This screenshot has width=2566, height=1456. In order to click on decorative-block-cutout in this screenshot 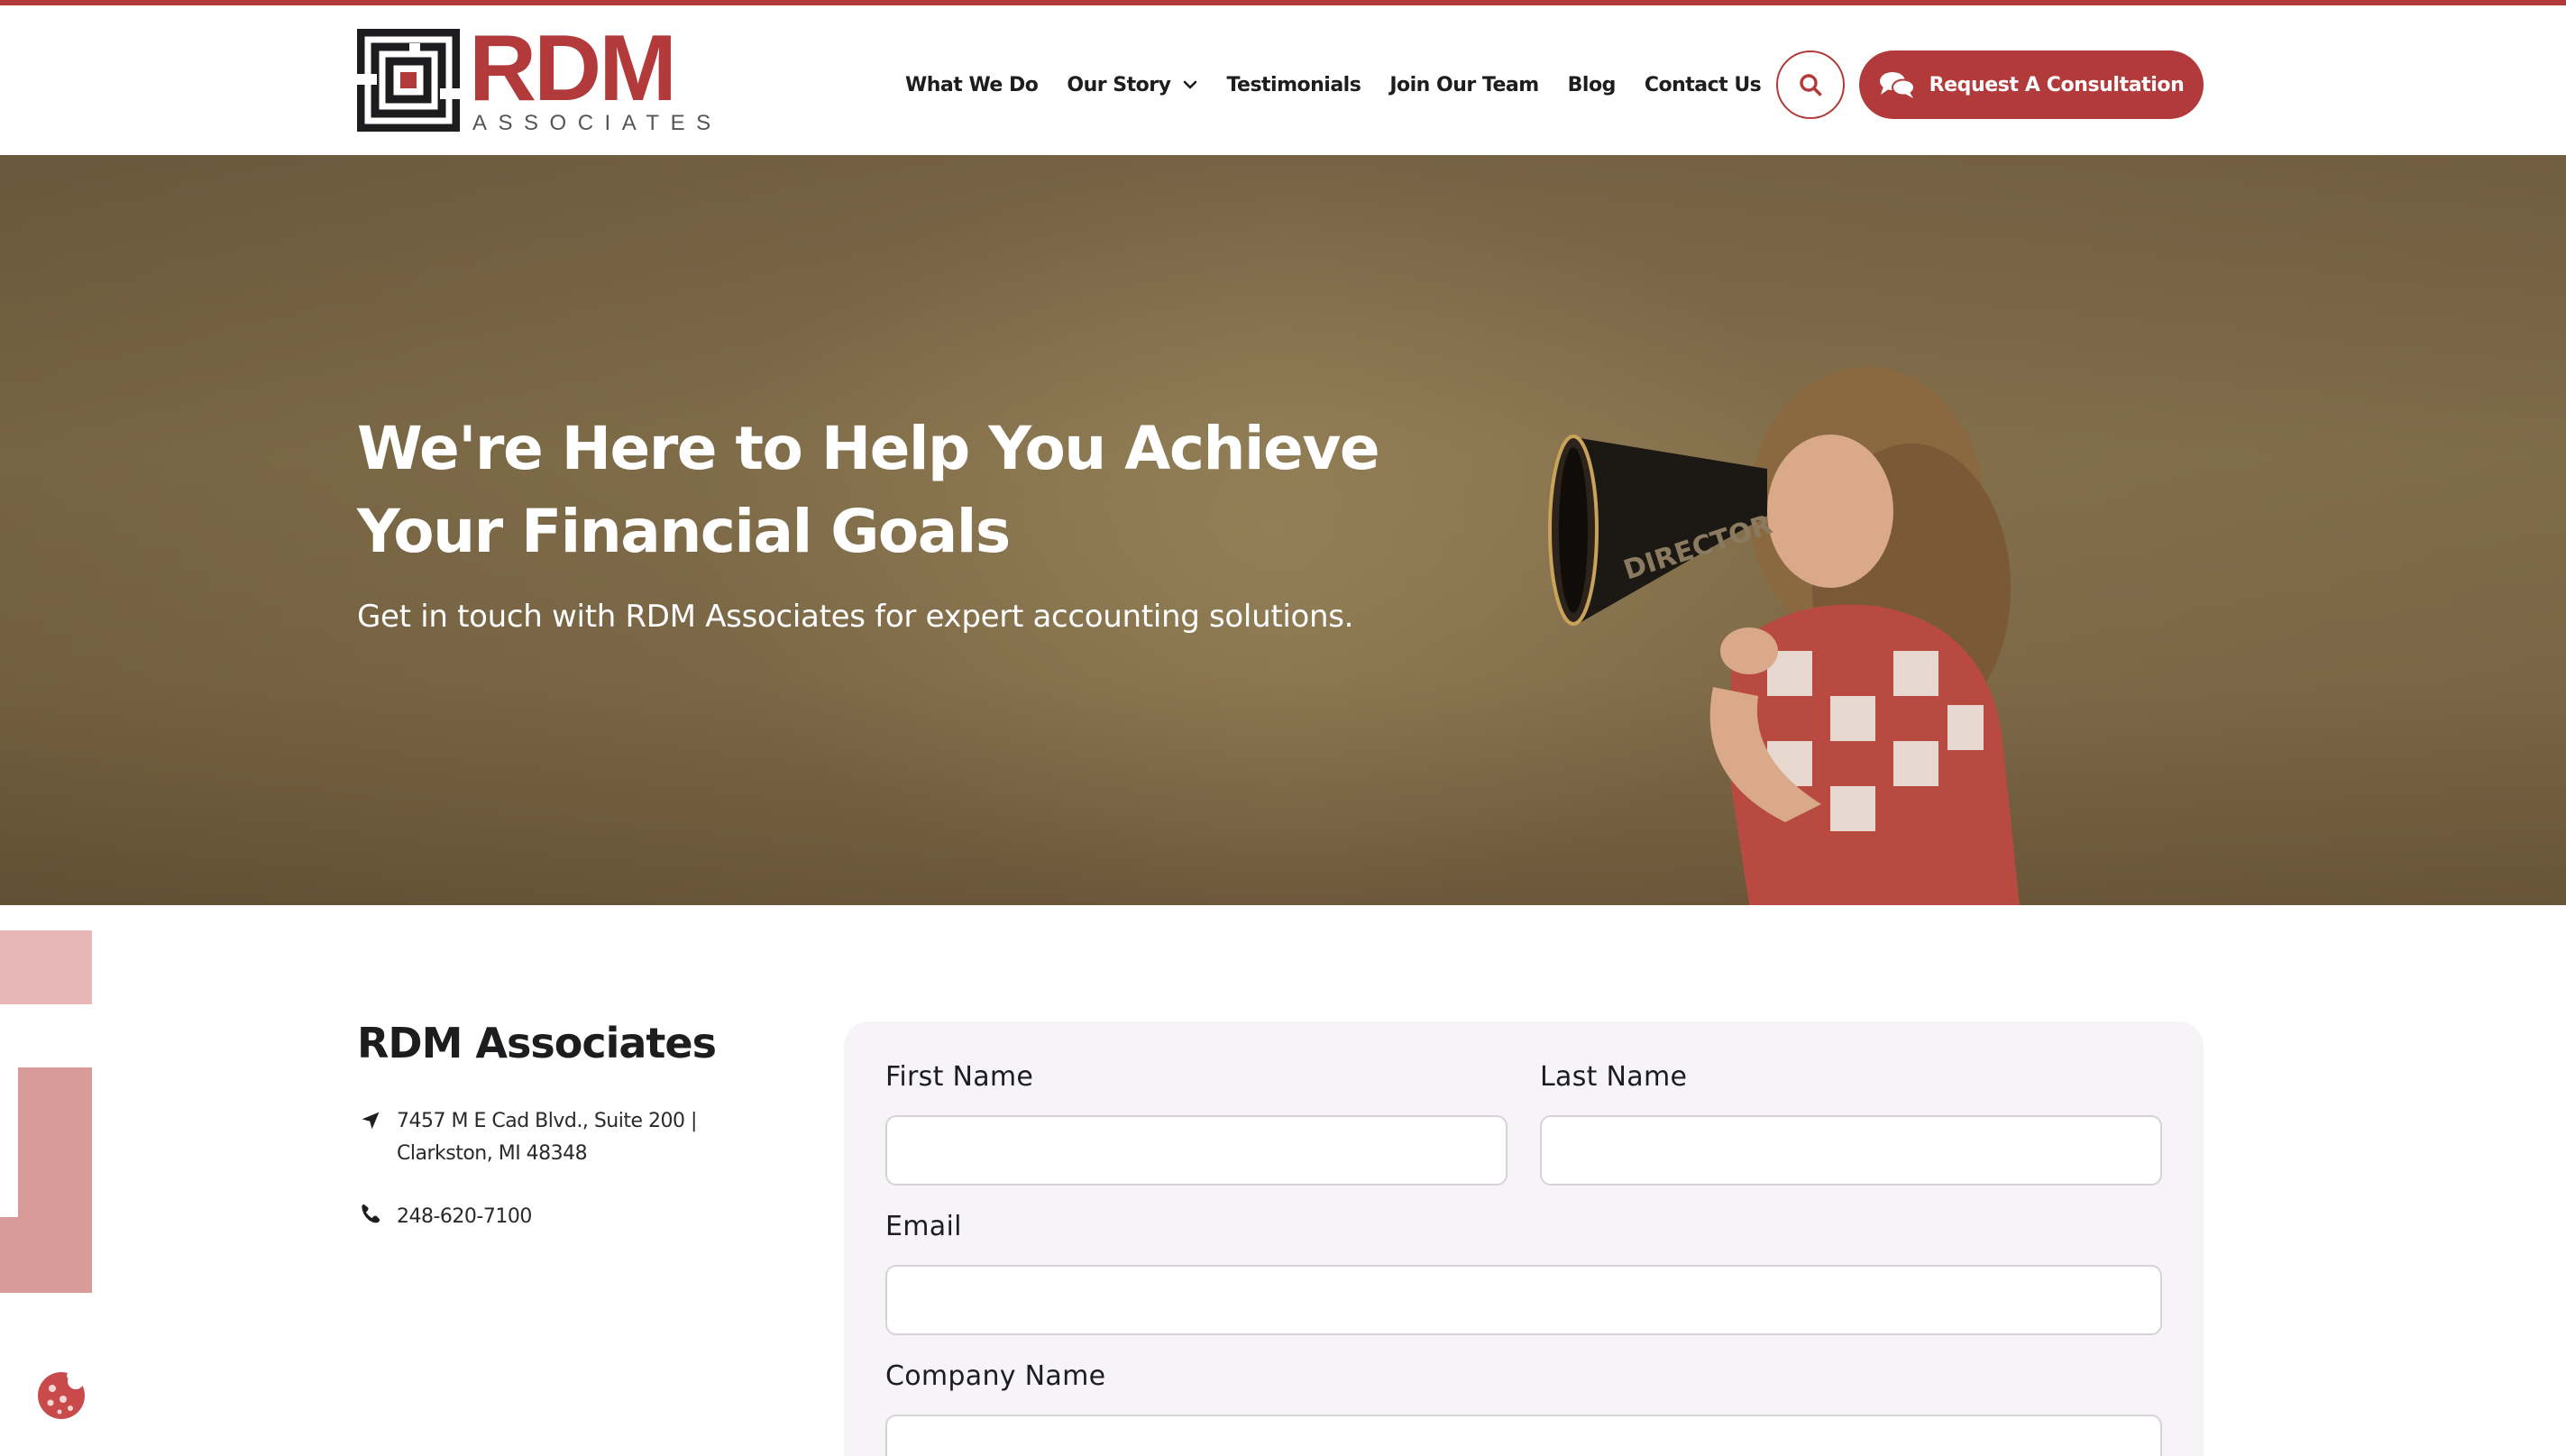, I will do `click(9, 1142)`.